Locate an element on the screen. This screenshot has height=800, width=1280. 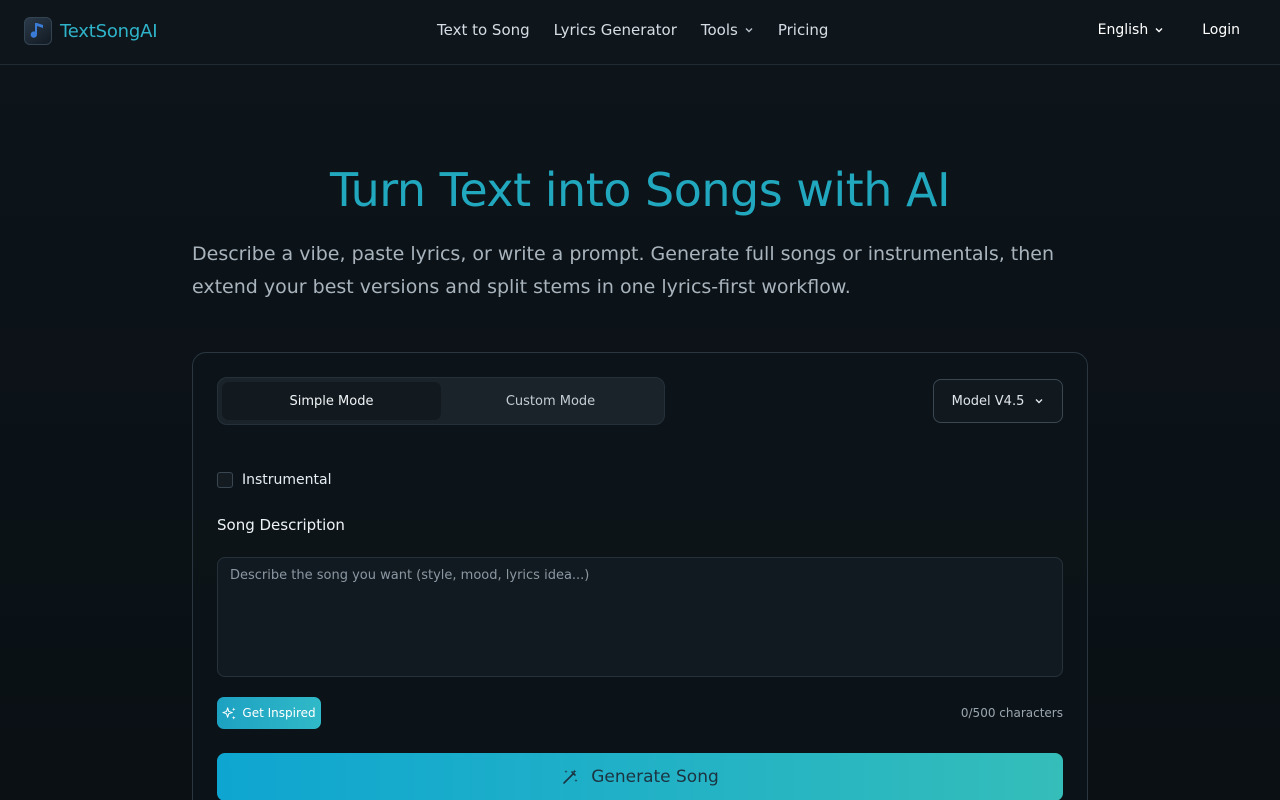
model-select: Model V4.5 is located at coordinates (998, 401).